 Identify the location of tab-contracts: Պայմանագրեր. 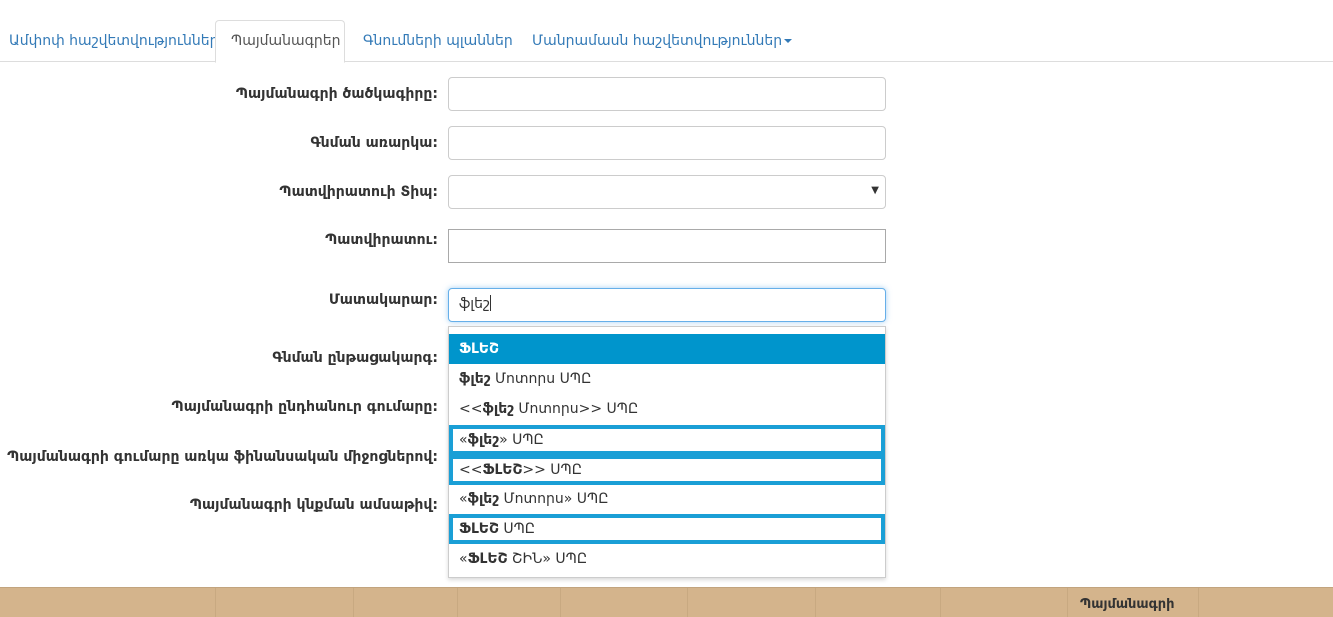
(280, 41).